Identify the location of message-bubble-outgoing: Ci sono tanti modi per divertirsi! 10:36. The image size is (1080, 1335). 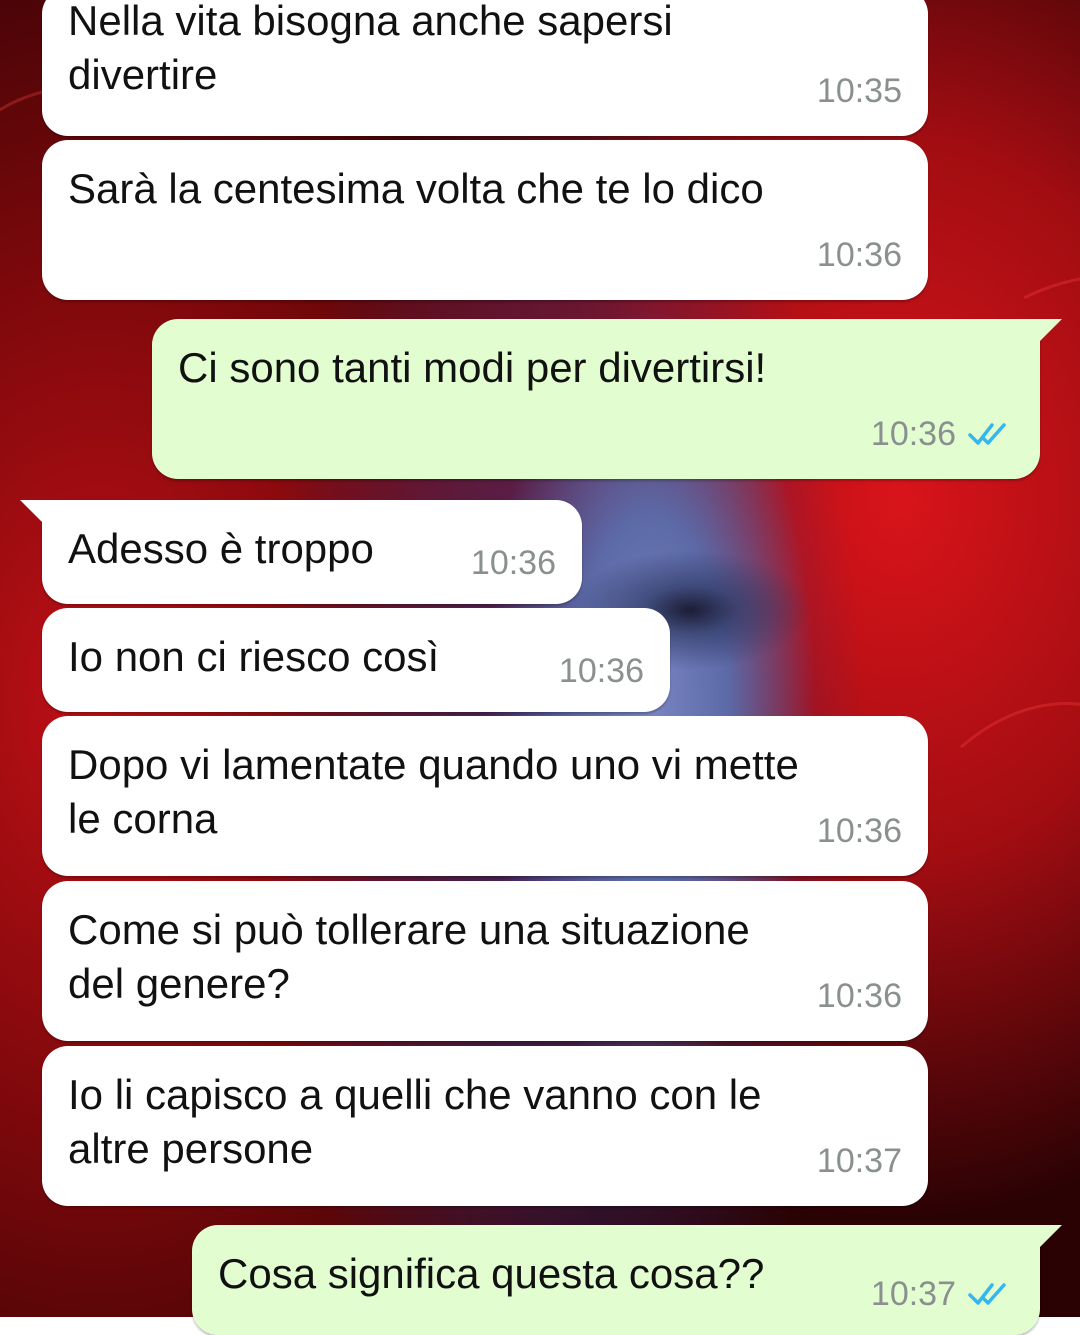
(607, 399).